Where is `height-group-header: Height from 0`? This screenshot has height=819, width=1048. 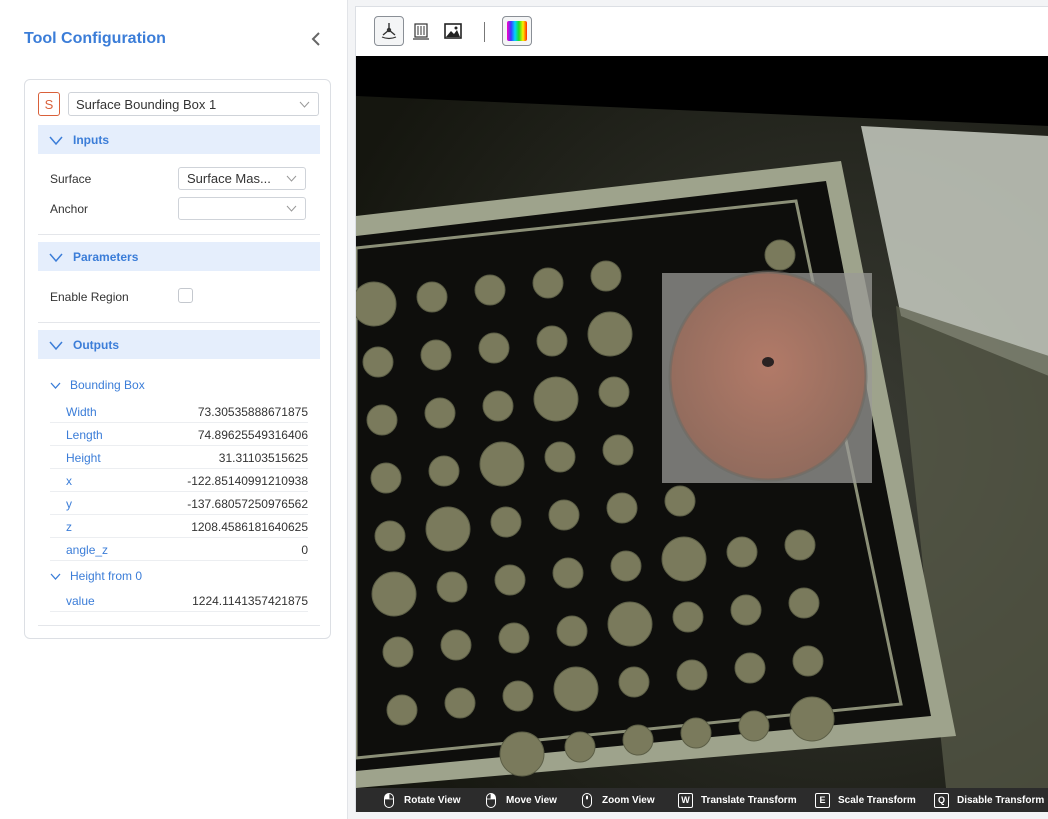 height-group-header: Height from 0 is located at coordinates (96, 576).